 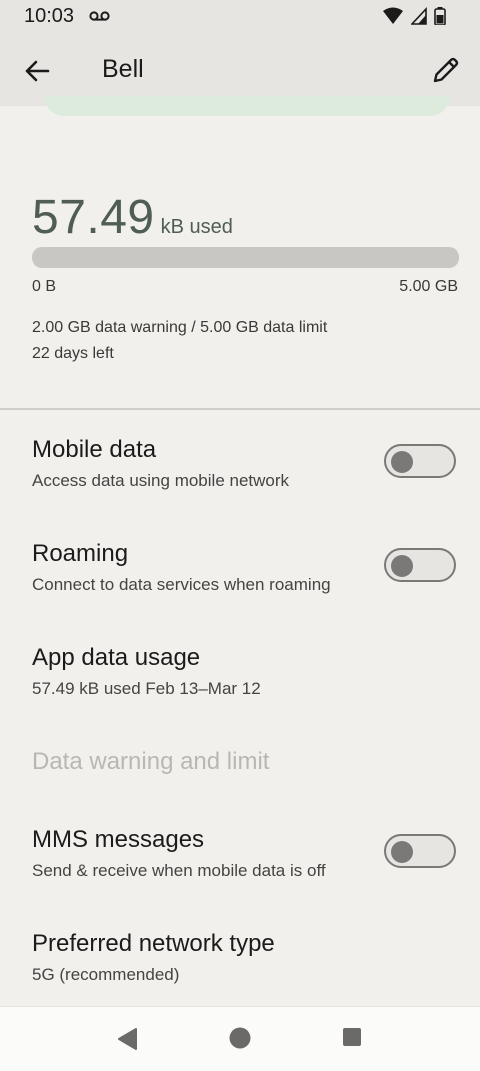 I want to click on wifi-icon, so click(x=393, y=15).